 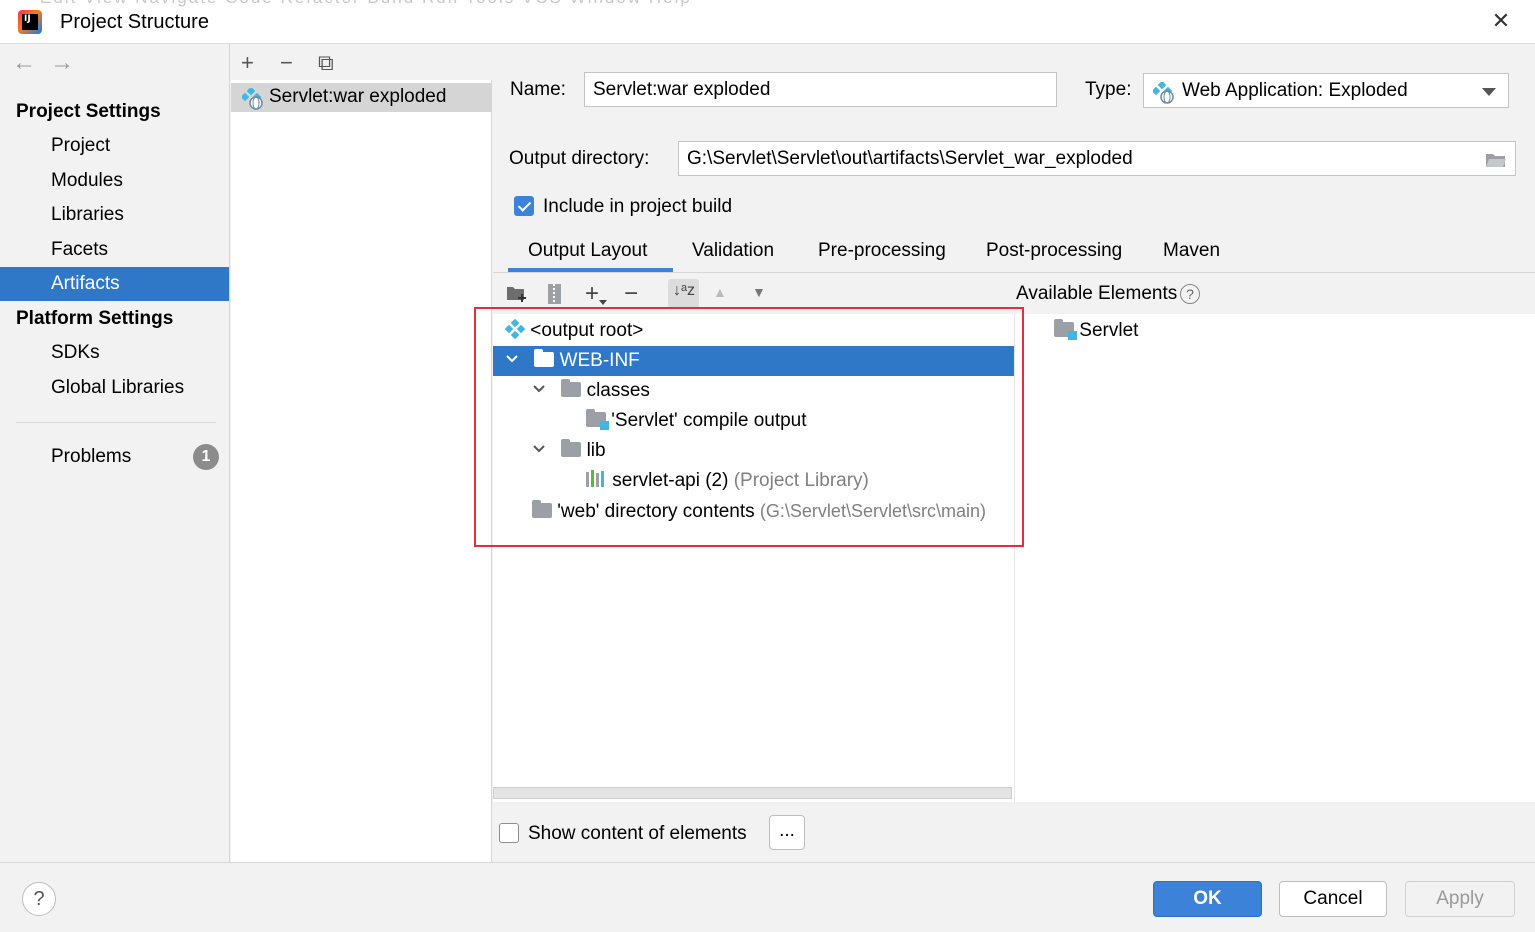 What do you see at coordinates (637, 833) in the screenshot?
I see `show-content-label: Show content of elements` at bounding box center [637, 833].